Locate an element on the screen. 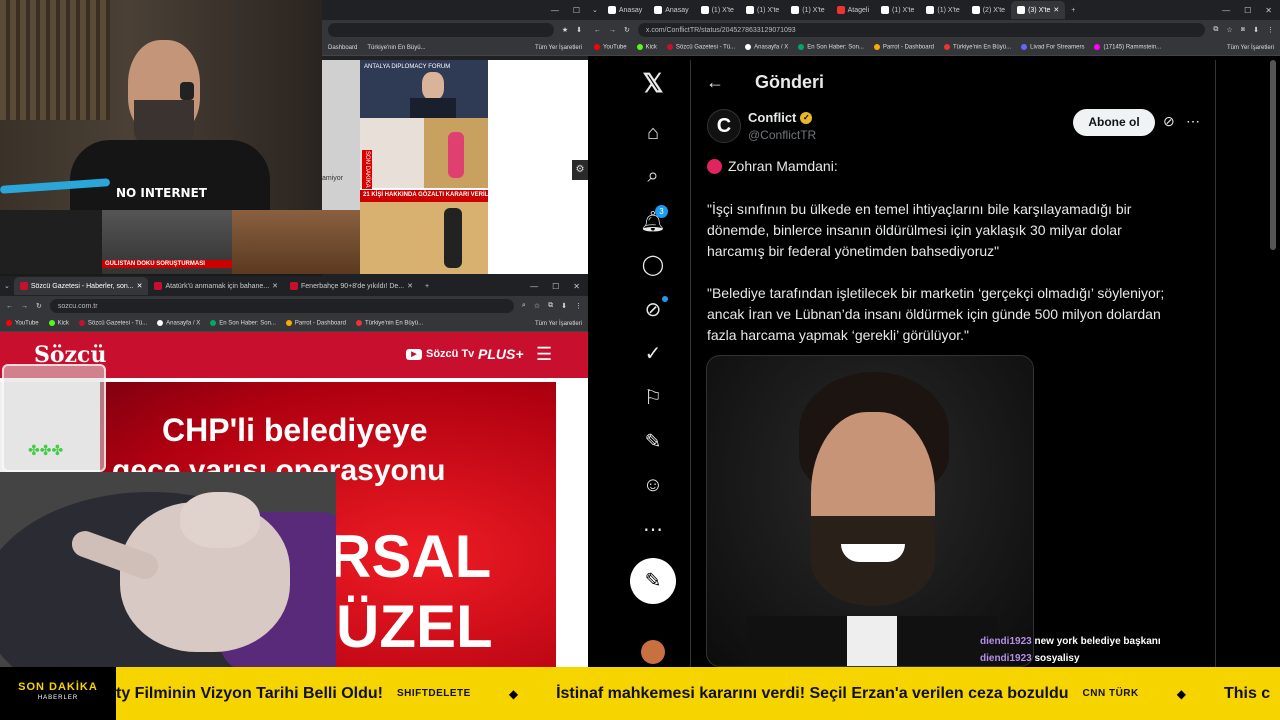  star-icon: ★ is located at coordinates (565, 30).